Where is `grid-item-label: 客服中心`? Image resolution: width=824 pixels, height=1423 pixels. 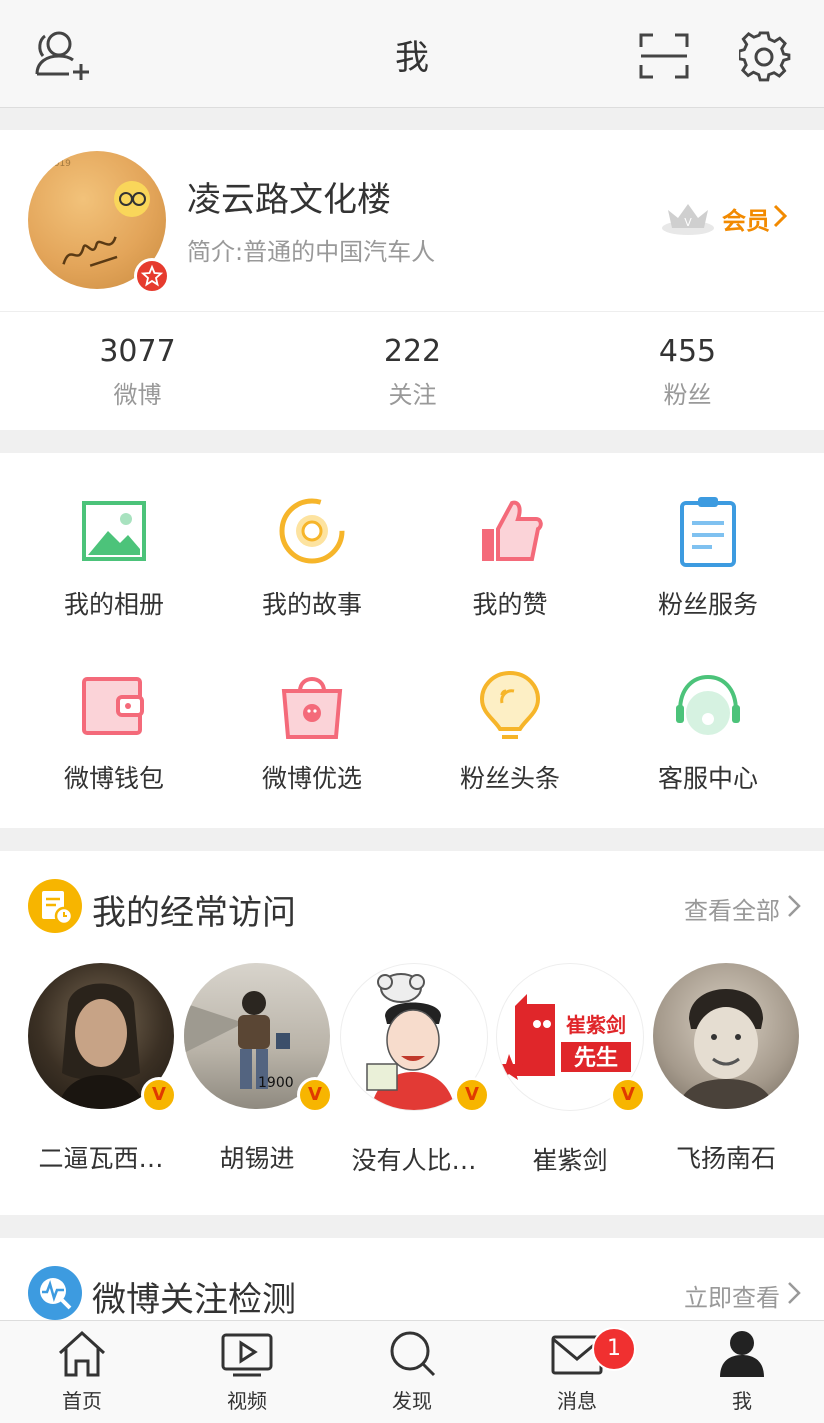 grid-item-label: 客服中心 is located at coordinates (707, 778).